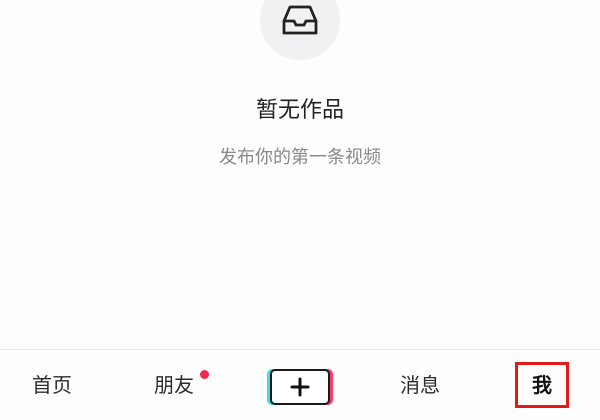 This screenshot has height=420, width=600. Describe the element at coordinates (174, 385) in the screenshot. I see `tab-friends: 朋友` at that location.